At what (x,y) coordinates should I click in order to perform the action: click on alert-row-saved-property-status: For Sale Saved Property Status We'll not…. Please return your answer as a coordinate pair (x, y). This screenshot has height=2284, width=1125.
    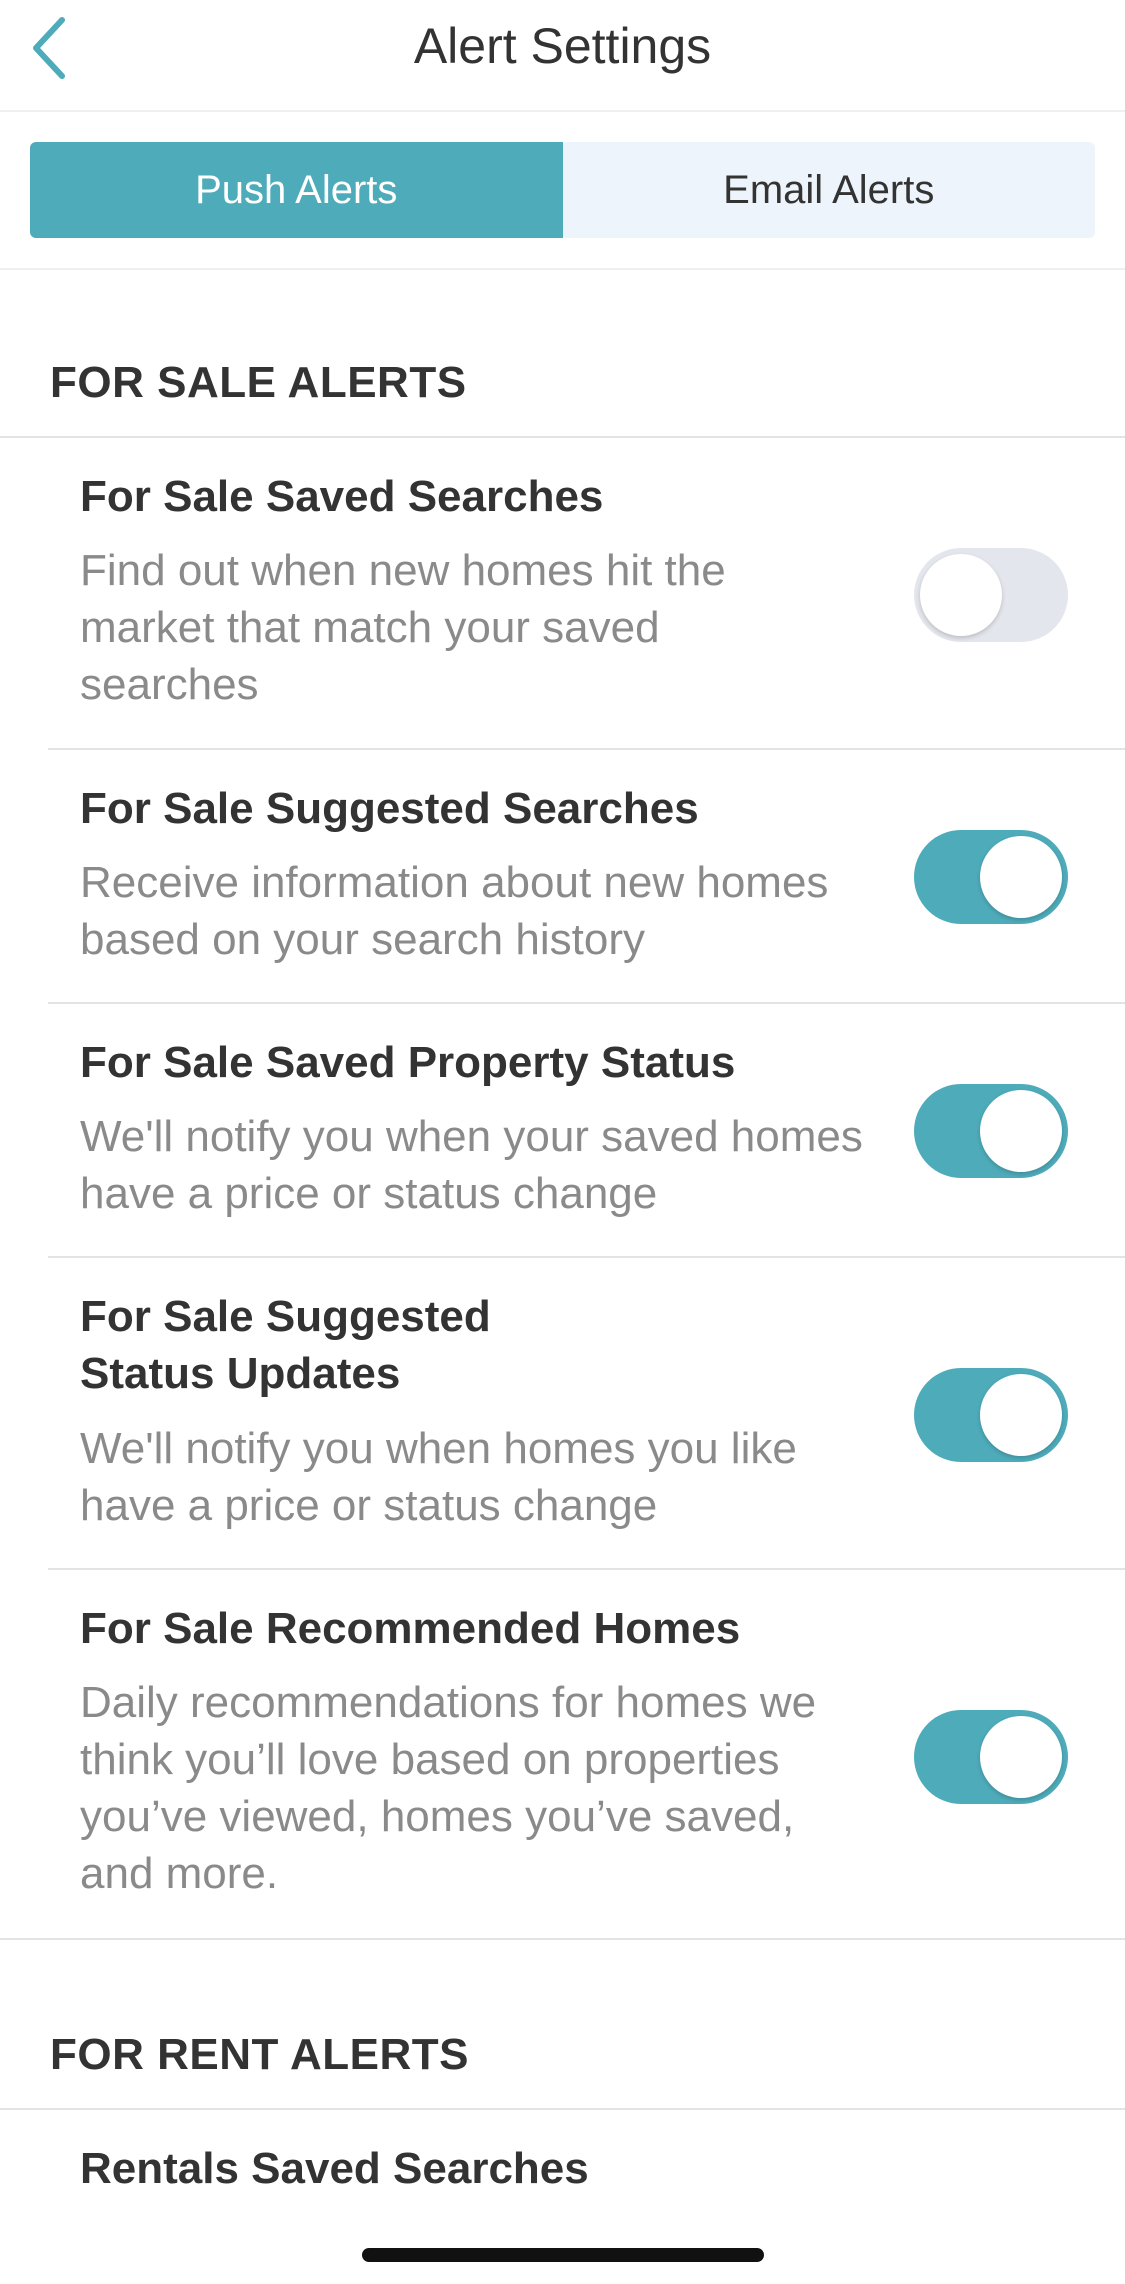
    Looking at the image, I should click on (562, 1131).